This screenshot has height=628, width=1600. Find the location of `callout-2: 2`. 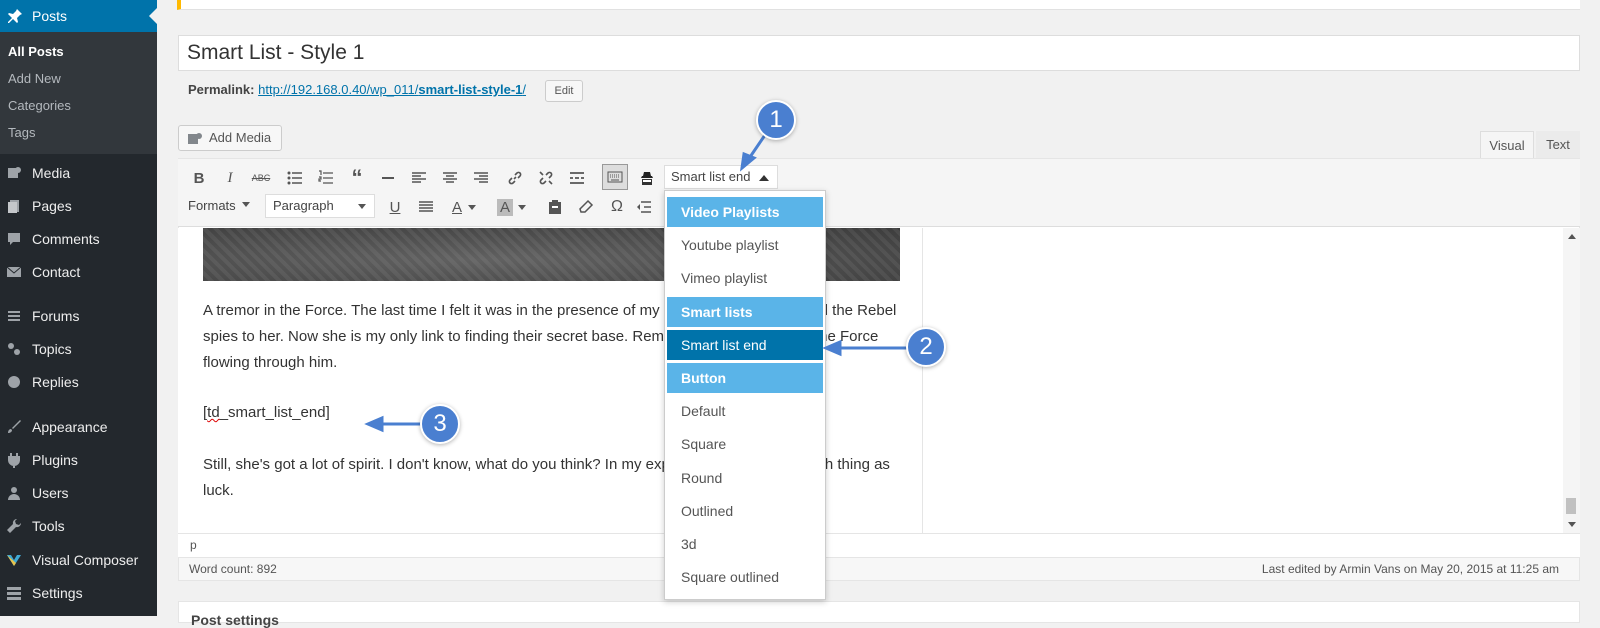

callout-2: 2 is located at coordinates (926, 347).